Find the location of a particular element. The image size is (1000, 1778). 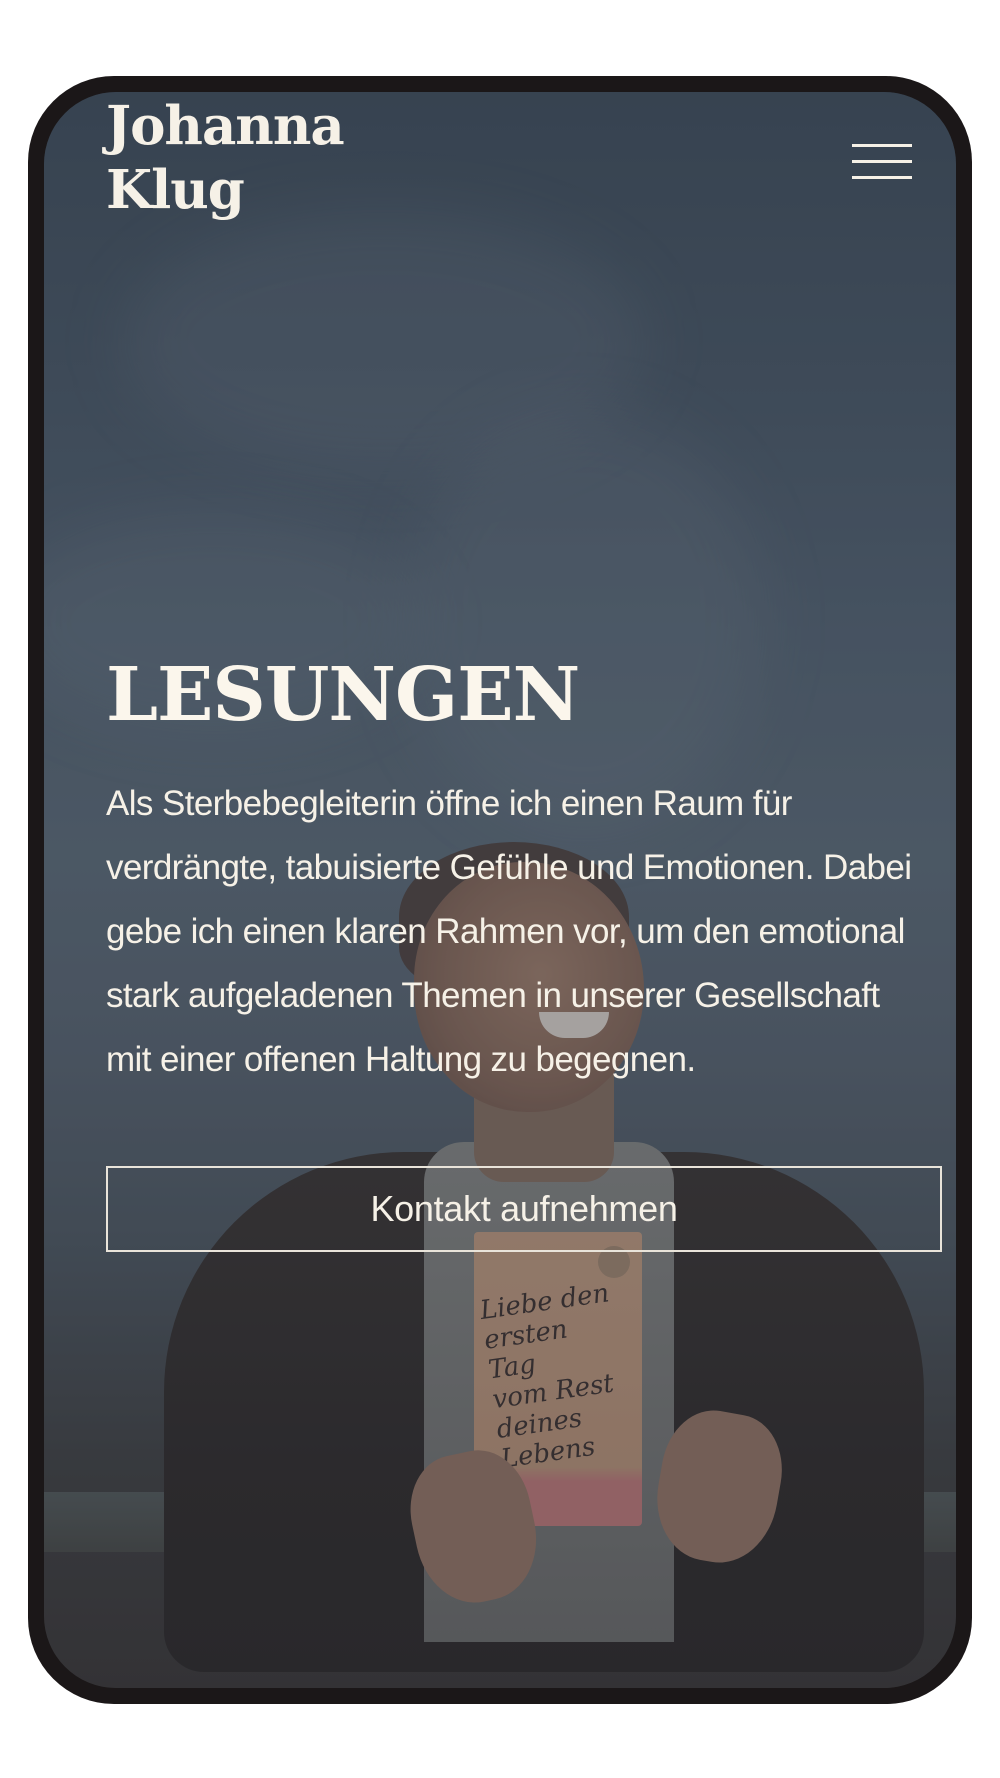

brand-logo: Johanna Klug is located at coordinates (225, 158).